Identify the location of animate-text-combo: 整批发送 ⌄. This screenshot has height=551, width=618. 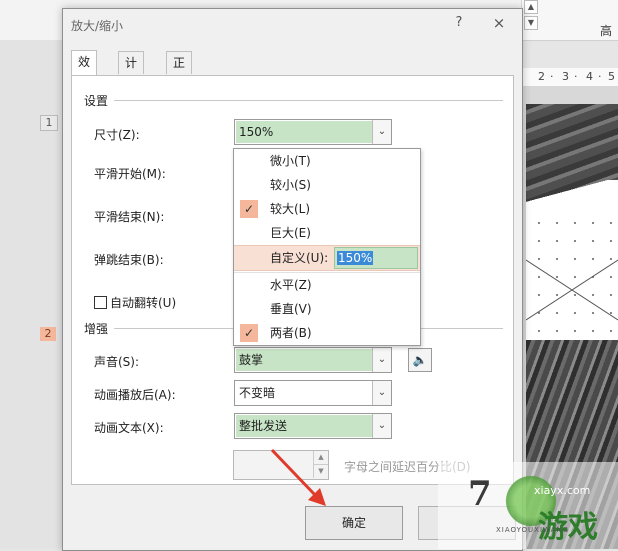
(313, 426).